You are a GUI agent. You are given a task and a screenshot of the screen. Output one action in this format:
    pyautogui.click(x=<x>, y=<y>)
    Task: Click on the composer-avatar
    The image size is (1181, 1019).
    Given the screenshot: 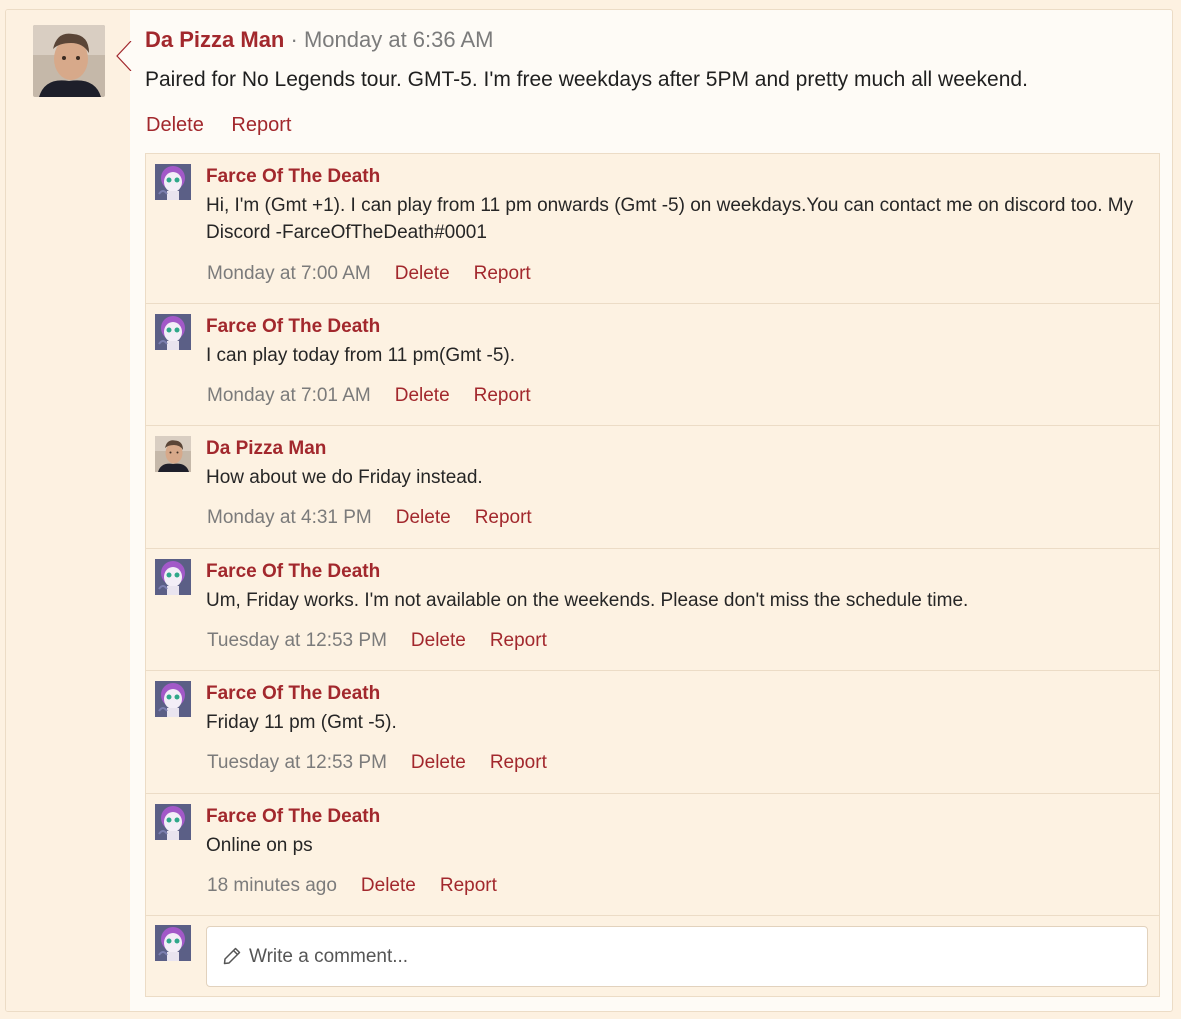 What is the action you would take?
    pyautogui.click(x=173, y=943)
    